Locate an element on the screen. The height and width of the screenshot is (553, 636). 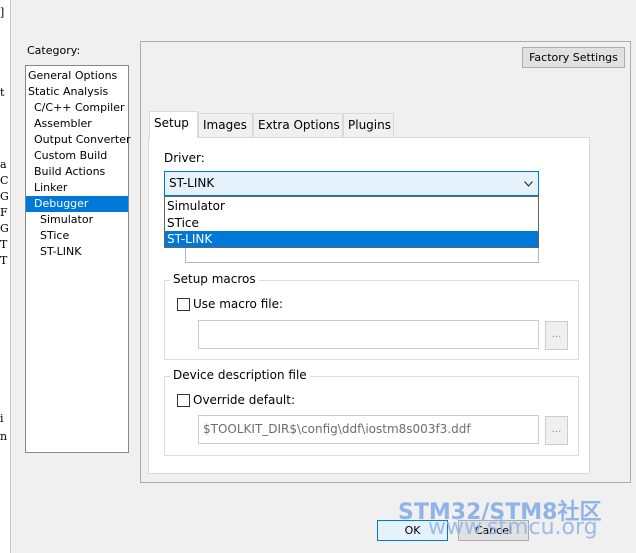
category-item-general-options: General Options is located at coordinates (77, 76).